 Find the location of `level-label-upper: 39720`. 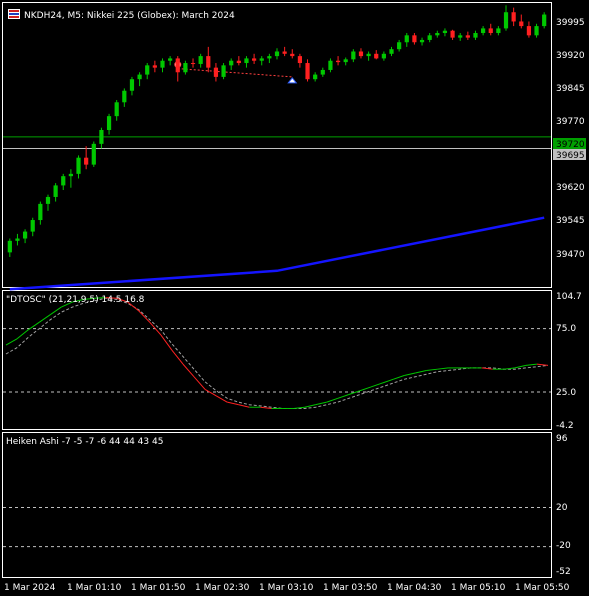

level-label-upper: 39720 is located at coordinates (569, 144).